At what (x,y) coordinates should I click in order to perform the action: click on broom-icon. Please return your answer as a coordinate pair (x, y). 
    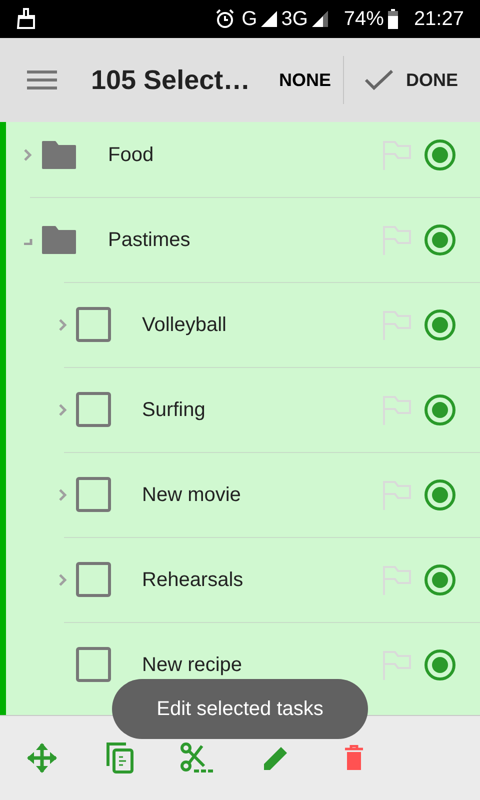
    Looking at the image, I should click on (26, 19).